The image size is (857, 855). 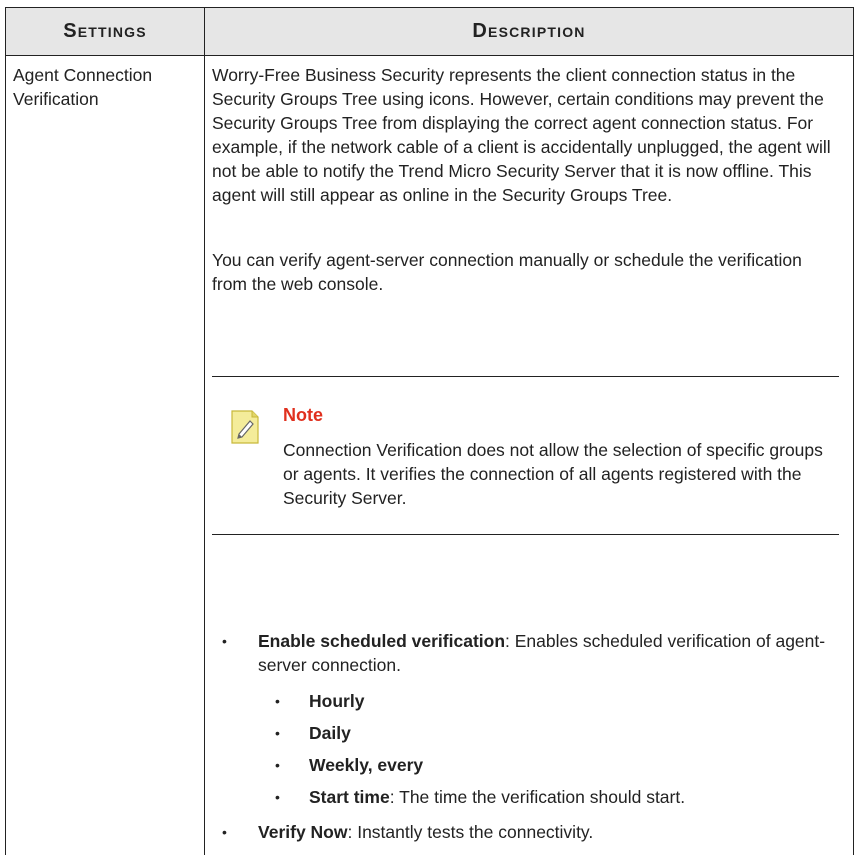 What do you see at coordinates (204, 431) in the screenshot?
I see `column-divider` at bounding box center [204, 431].